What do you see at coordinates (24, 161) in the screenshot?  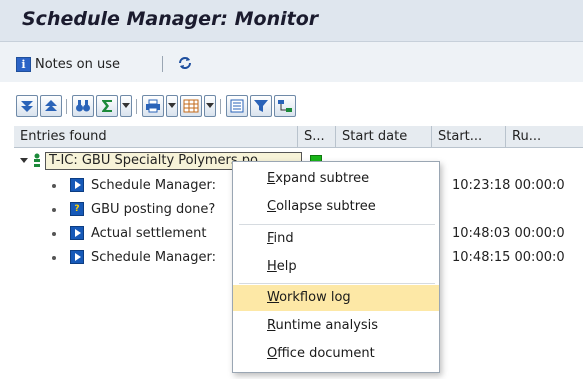 I see `expanded-arrow-icon` at bounding box center [24, 161].